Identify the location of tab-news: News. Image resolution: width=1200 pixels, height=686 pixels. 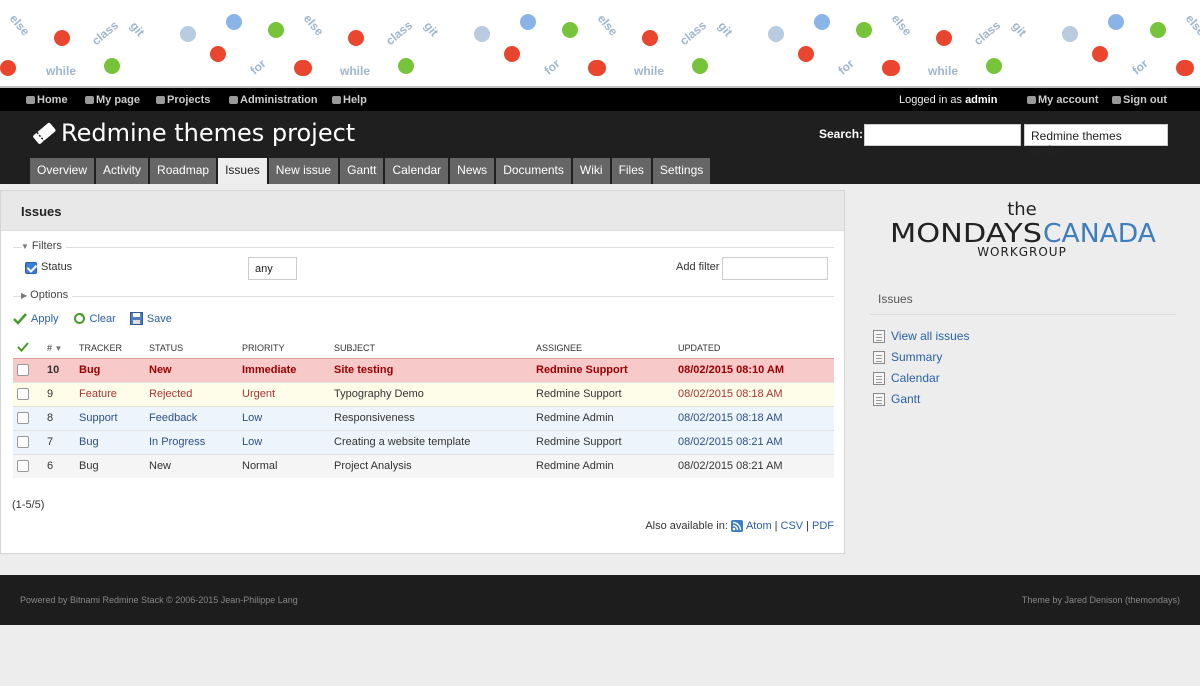
(472, 171).